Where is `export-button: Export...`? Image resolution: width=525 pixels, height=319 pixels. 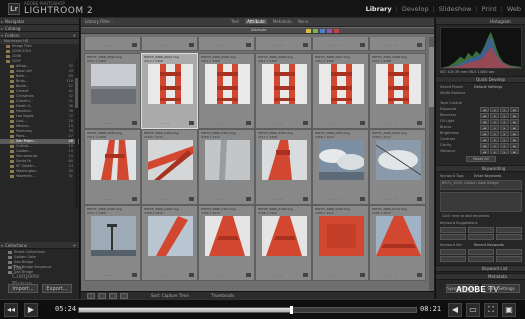
export-button: Export... is located at coordinates (57, 288).